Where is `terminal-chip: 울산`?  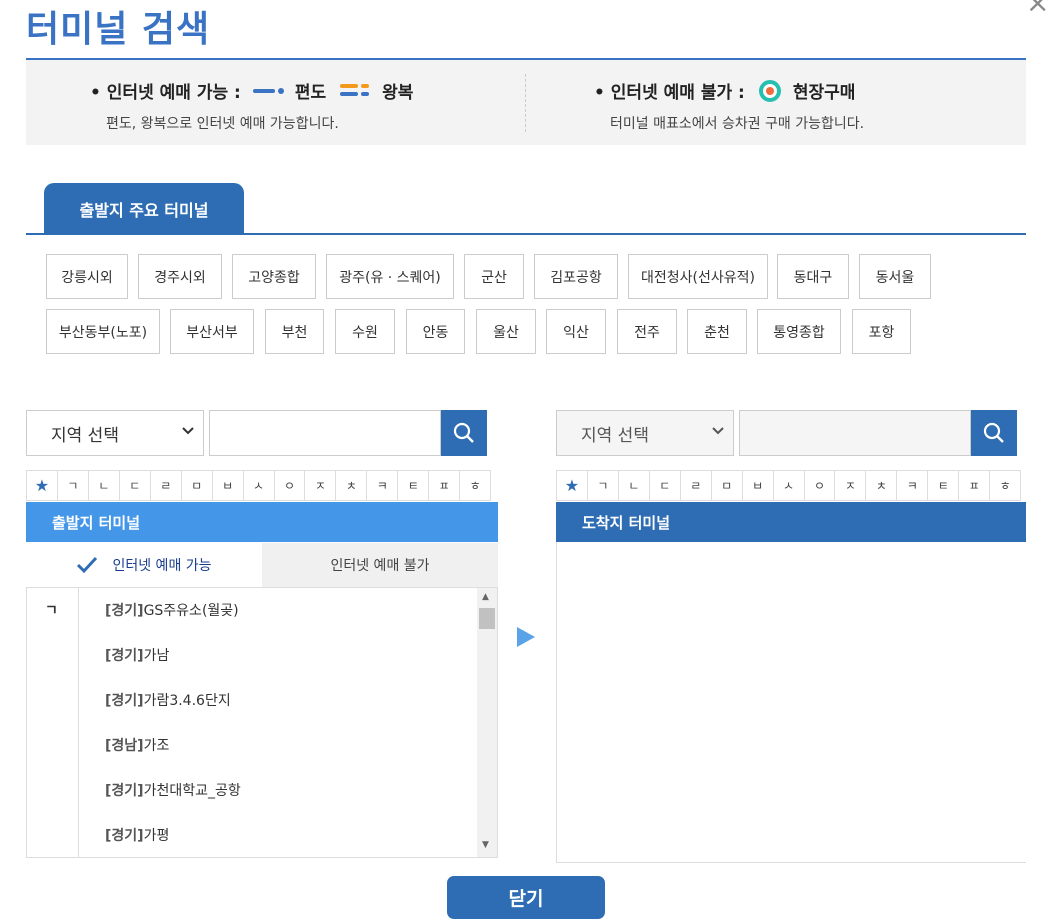 terminal-chip: 울산 is located at coordinates (506, 331).